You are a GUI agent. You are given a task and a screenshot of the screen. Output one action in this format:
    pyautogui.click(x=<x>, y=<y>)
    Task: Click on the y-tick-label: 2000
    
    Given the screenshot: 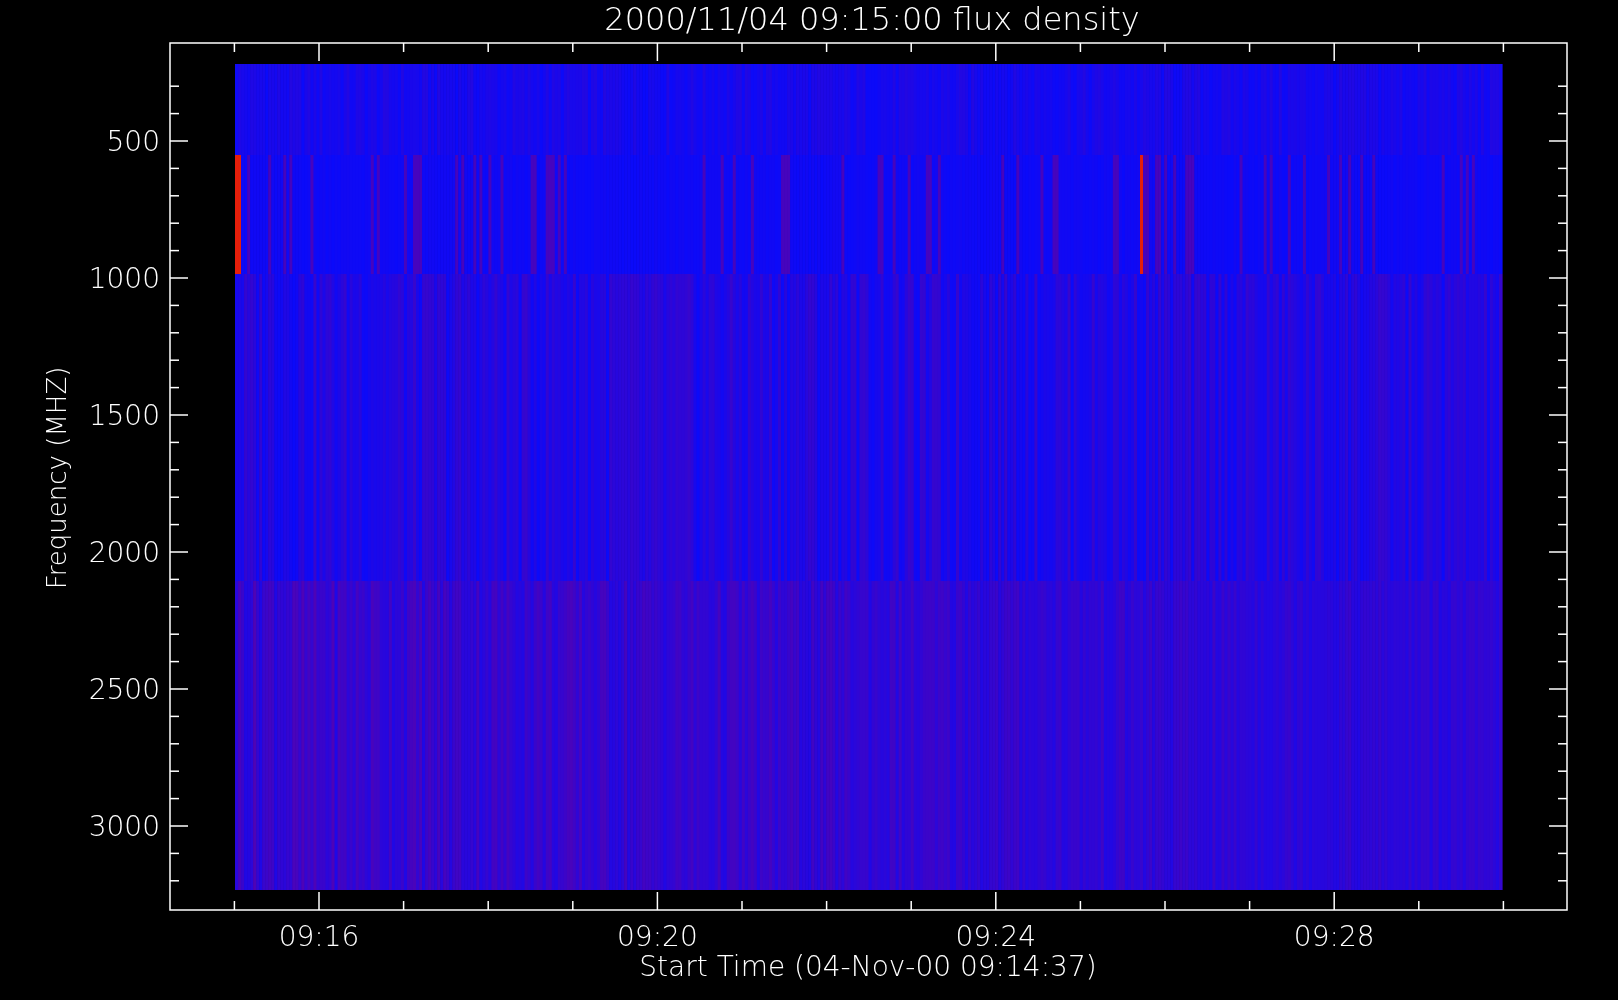 What is the action you would take?
    pyautogui.click(x=124, y=552)
    